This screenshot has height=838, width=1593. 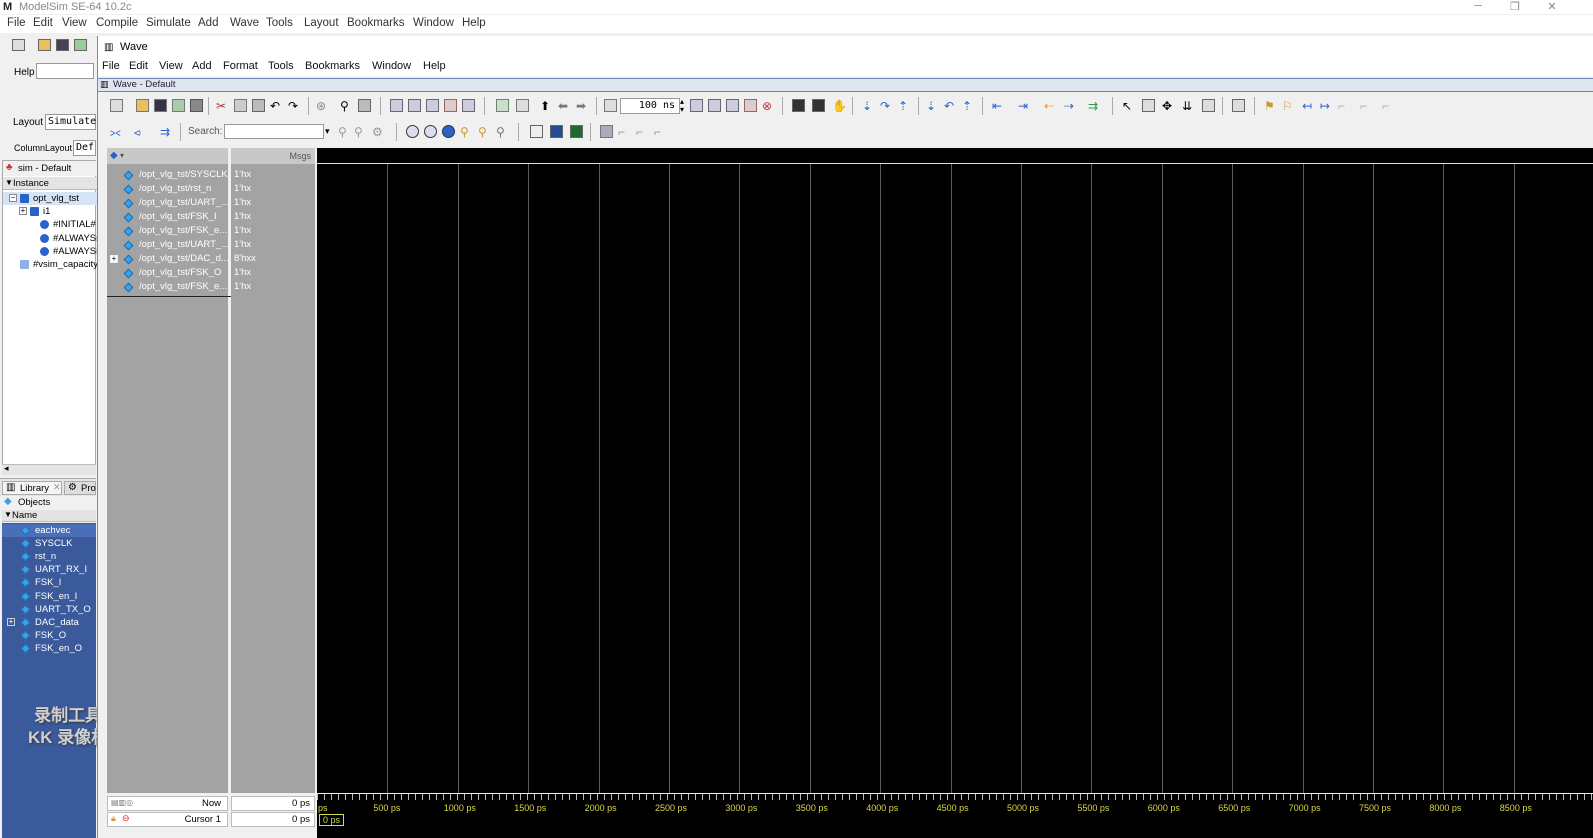 What do you see at coordinates (327, 131) in the screenshot?
I see `search-dropdown-icon: ▾` at bounding box center [327, 131].